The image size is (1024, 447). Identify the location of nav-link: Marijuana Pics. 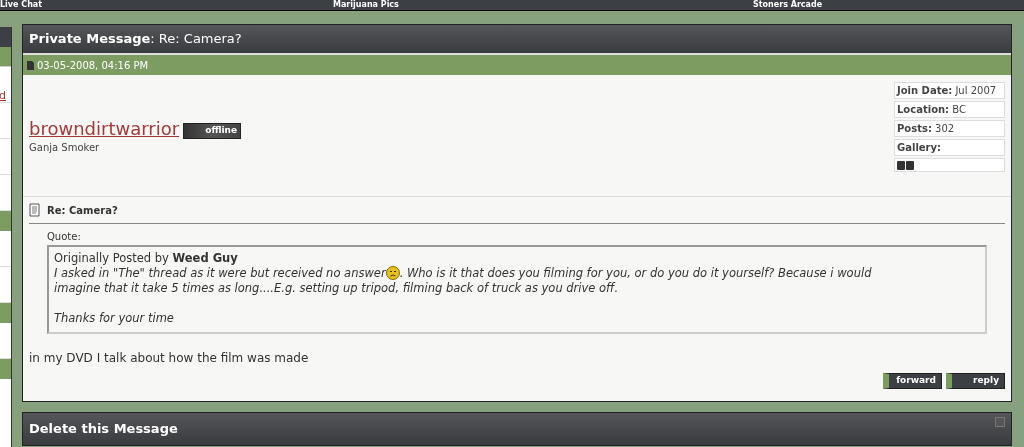
(543, 5).